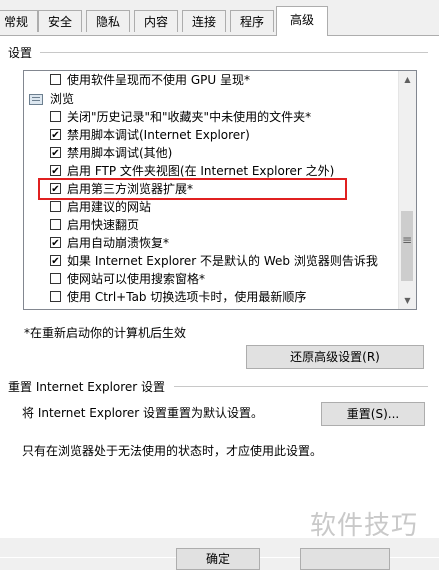  What do you see at coordinates (60, 21) in the screenshot?
I see `tab-security: 安全` at bounding box center [60, 21].